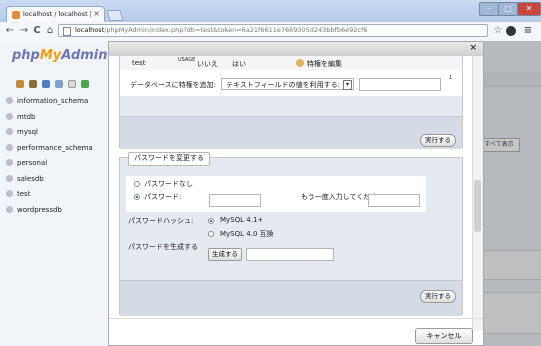  I want to click on window-minimize-button: –, so click(489, 9).